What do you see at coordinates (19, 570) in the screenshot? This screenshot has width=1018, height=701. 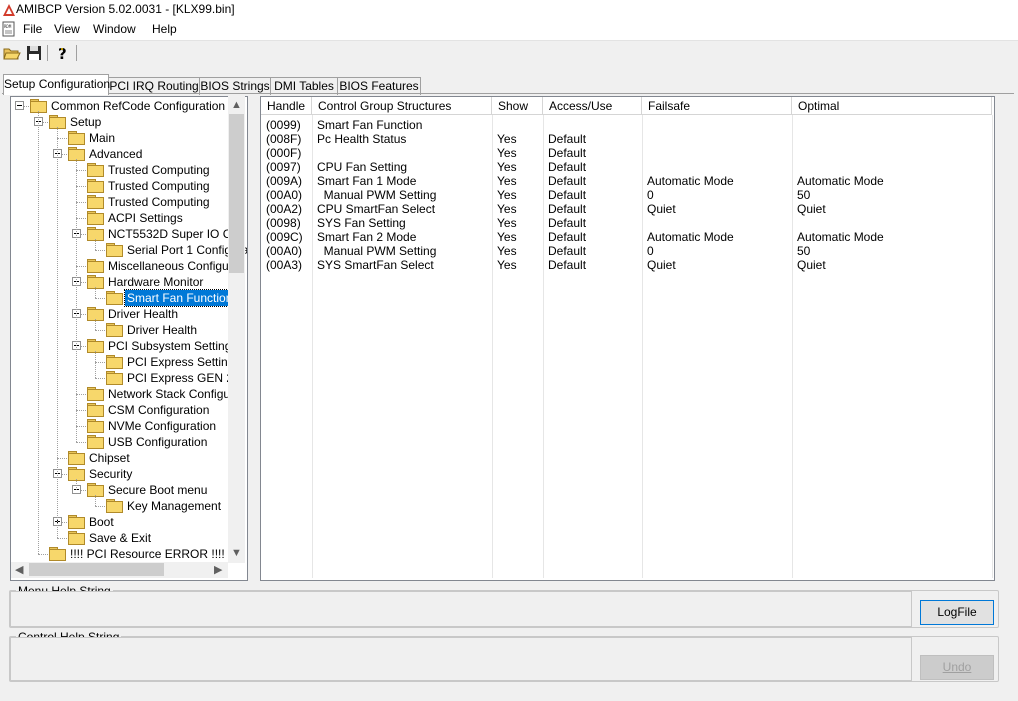 I see `scroll-left-icon: ◀` at bounding box center [19, 570].